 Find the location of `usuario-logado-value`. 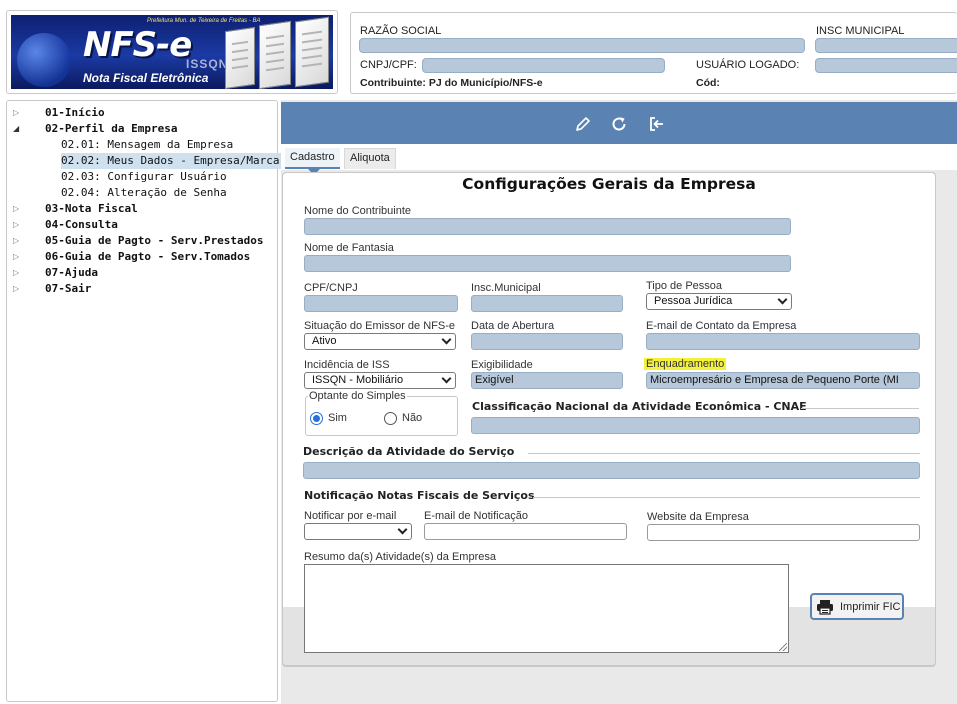

usuario-logado-value is located at coordinates (886, 65).